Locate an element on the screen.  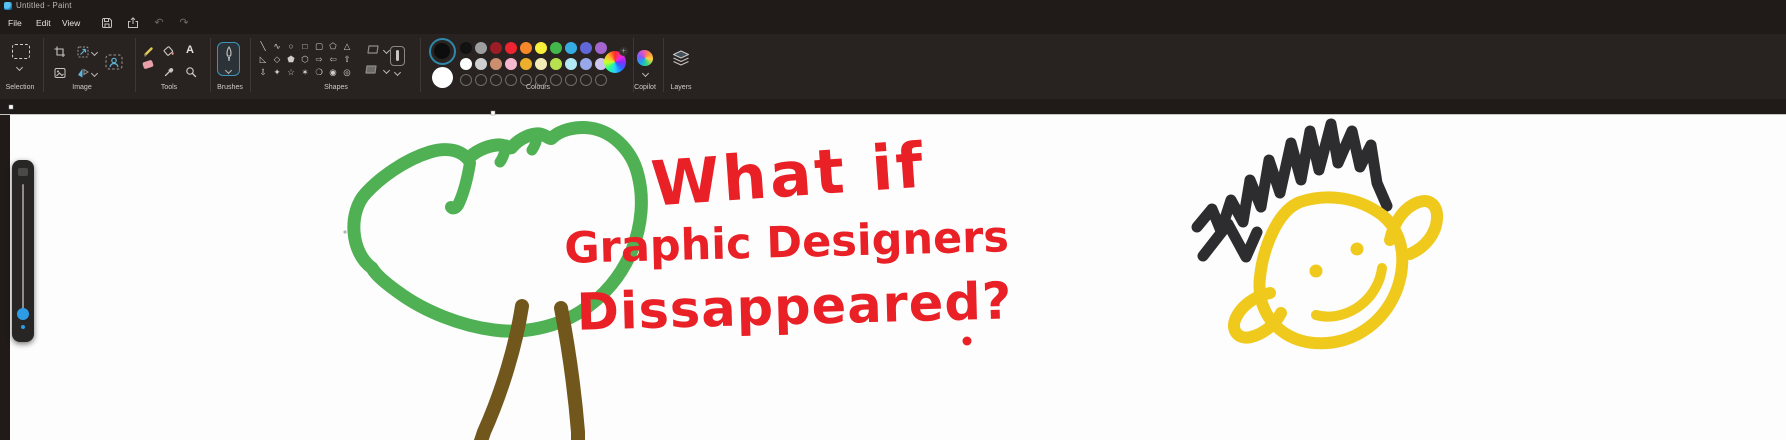
shape-icon: ⇧ is located at coordinates (347, 59).